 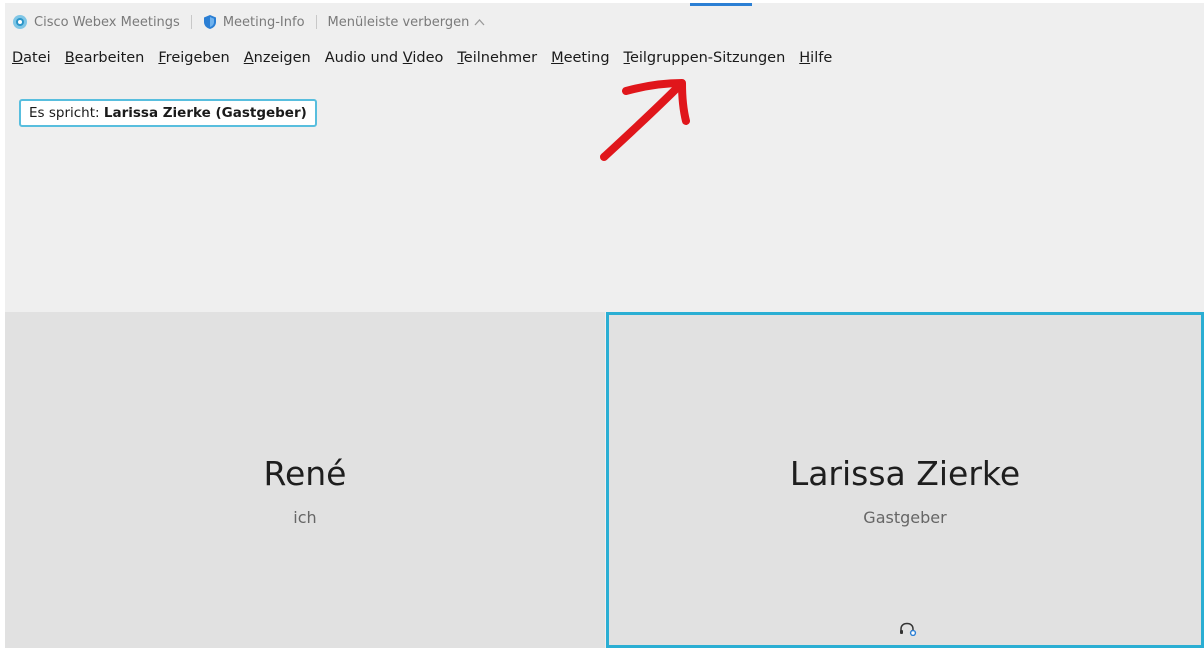 What do you see at coordinates (407, 58) in the screenshot?
I see `menu-accel: V` at bounding box center [407, 58].